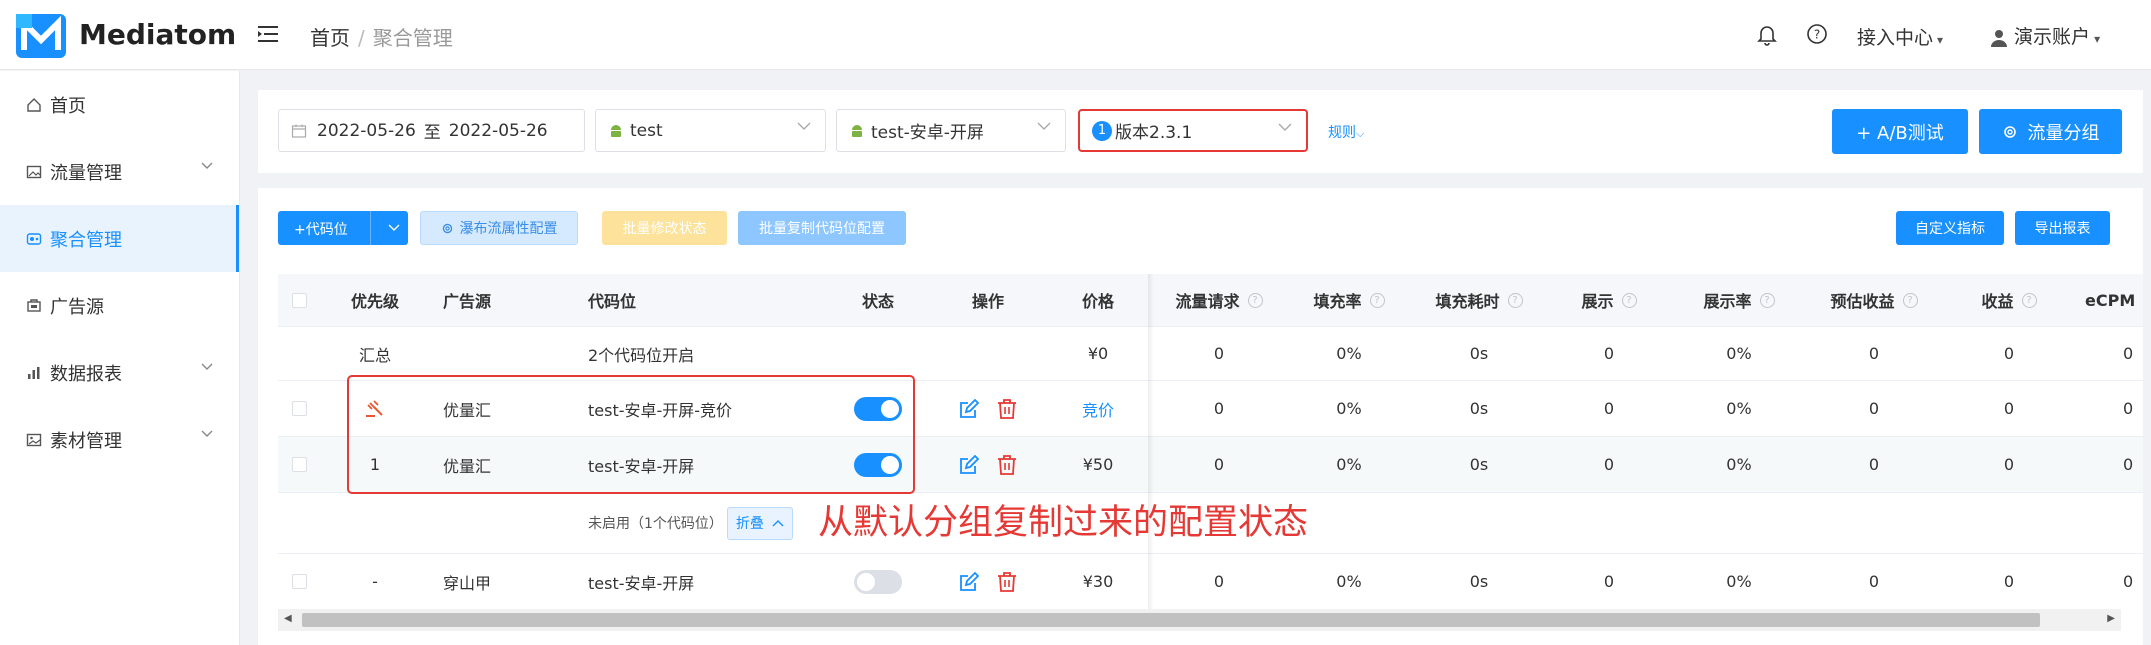 This screenshot has height=645, width=2151. Describe the element at coordinates (987, 301) in the screenshot. I see `header-ops: 操作` at that location.